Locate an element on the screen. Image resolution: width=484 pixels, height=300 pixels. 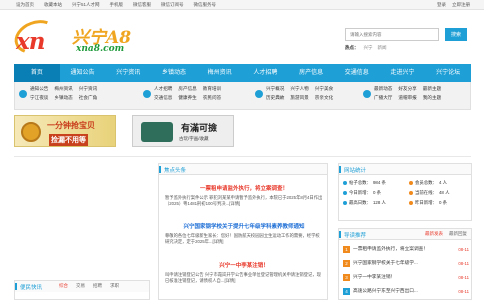
news-title: 一票租申请监外执行，将立案调查！ is located at coordinates (244, 188).